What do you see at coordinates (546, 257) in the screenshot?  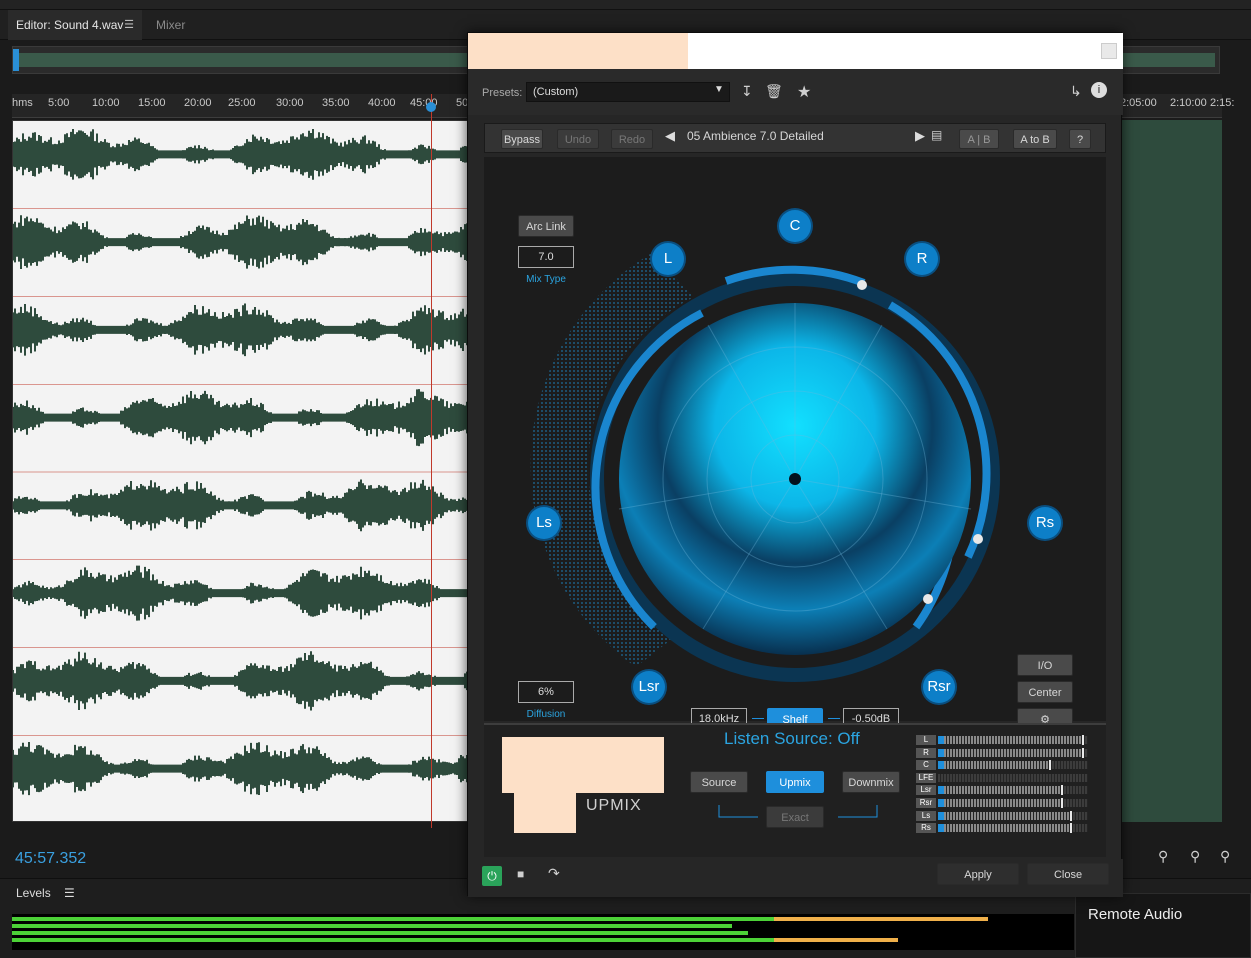 I see `mix-type-field: 7.0` at bounding box center [546, 257].